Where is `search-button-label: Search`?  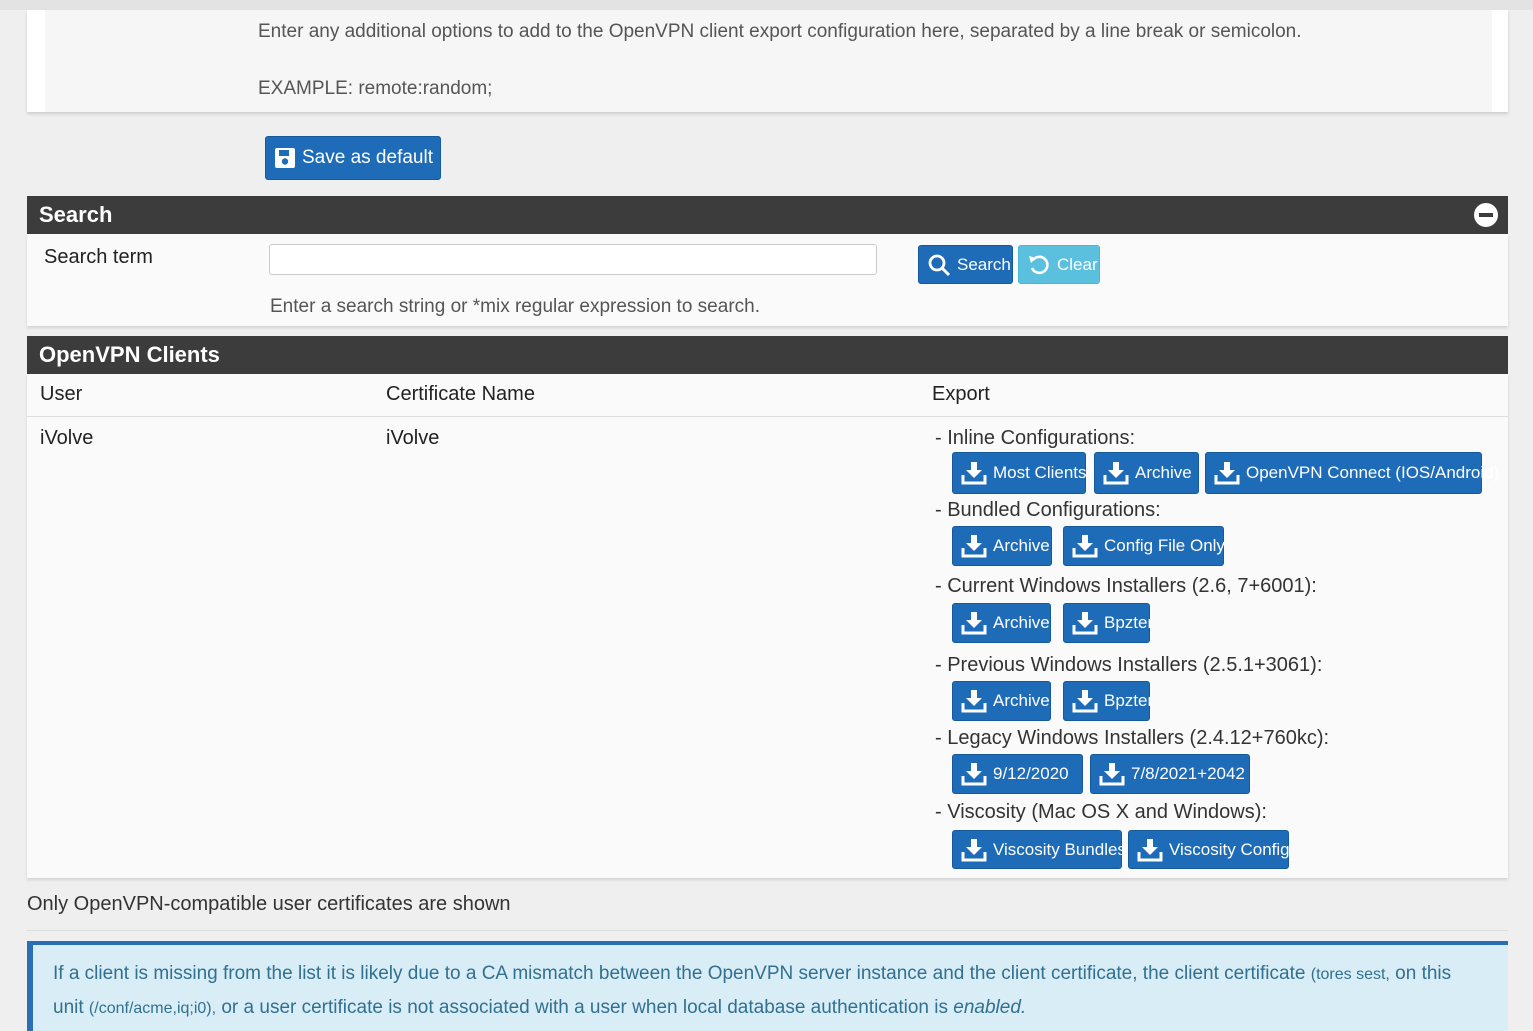 search-button-label: Search is located at coordinates (984, 264).